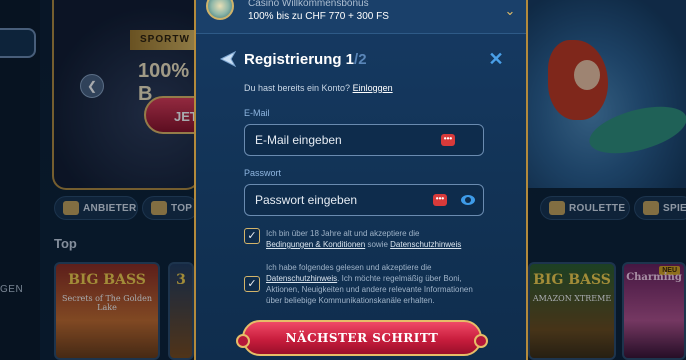 The width and height of the screenshot is (686, 360). I want to click on terms-text-middle: sowie, so click(377, 244).